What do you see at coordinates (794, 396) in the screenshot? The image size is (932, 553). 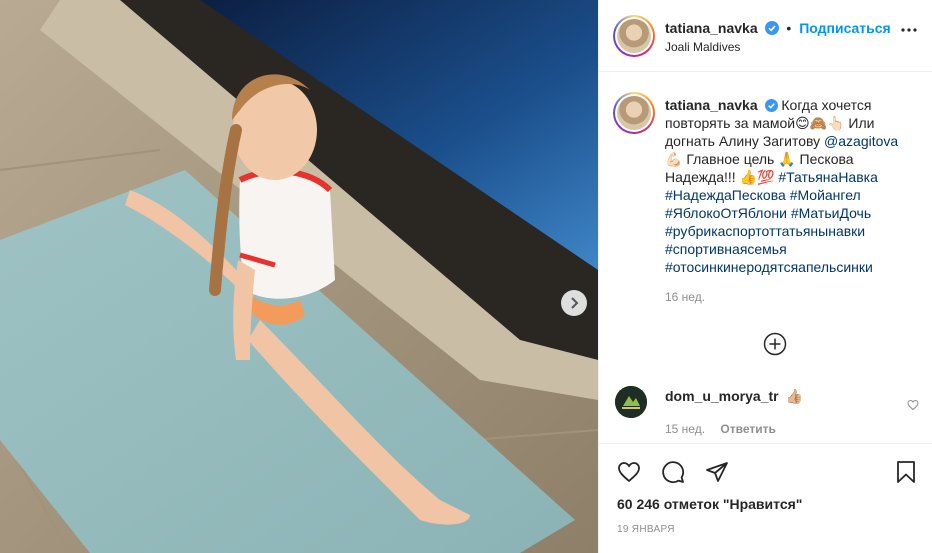 I see `comment-body: 👍🏼` at bounding box center [794, 396].